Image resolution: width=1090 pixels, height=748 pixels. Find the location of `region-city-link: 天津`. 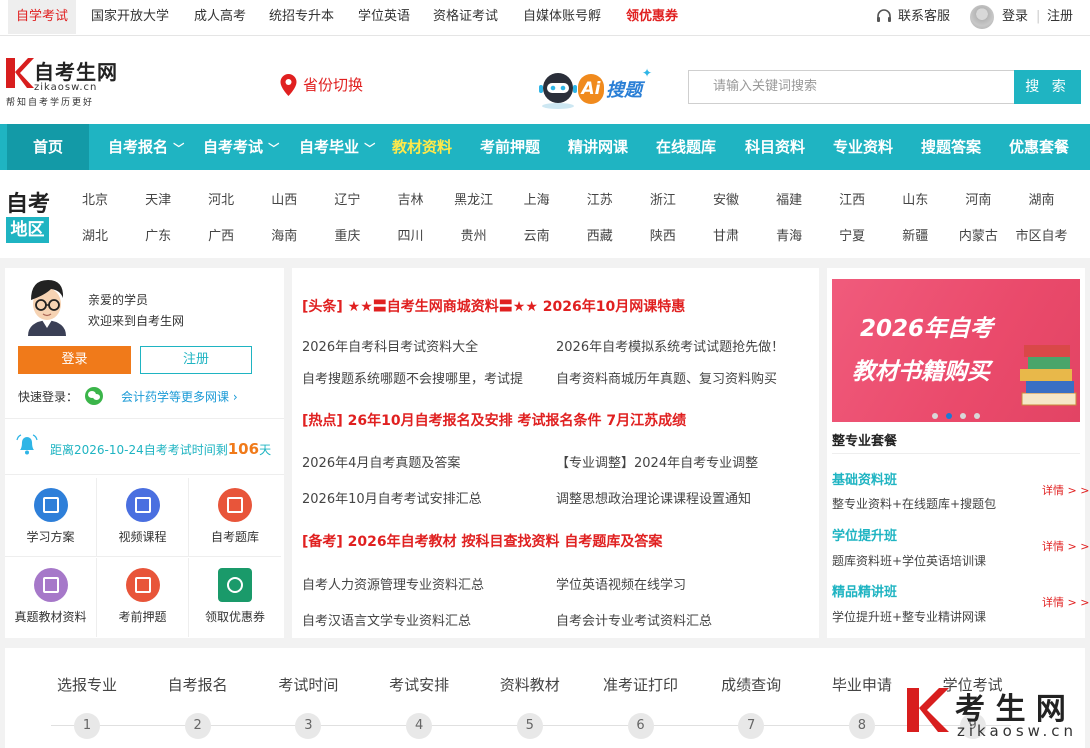

region-city-link: 天津 is located at coordinates (158, 198).